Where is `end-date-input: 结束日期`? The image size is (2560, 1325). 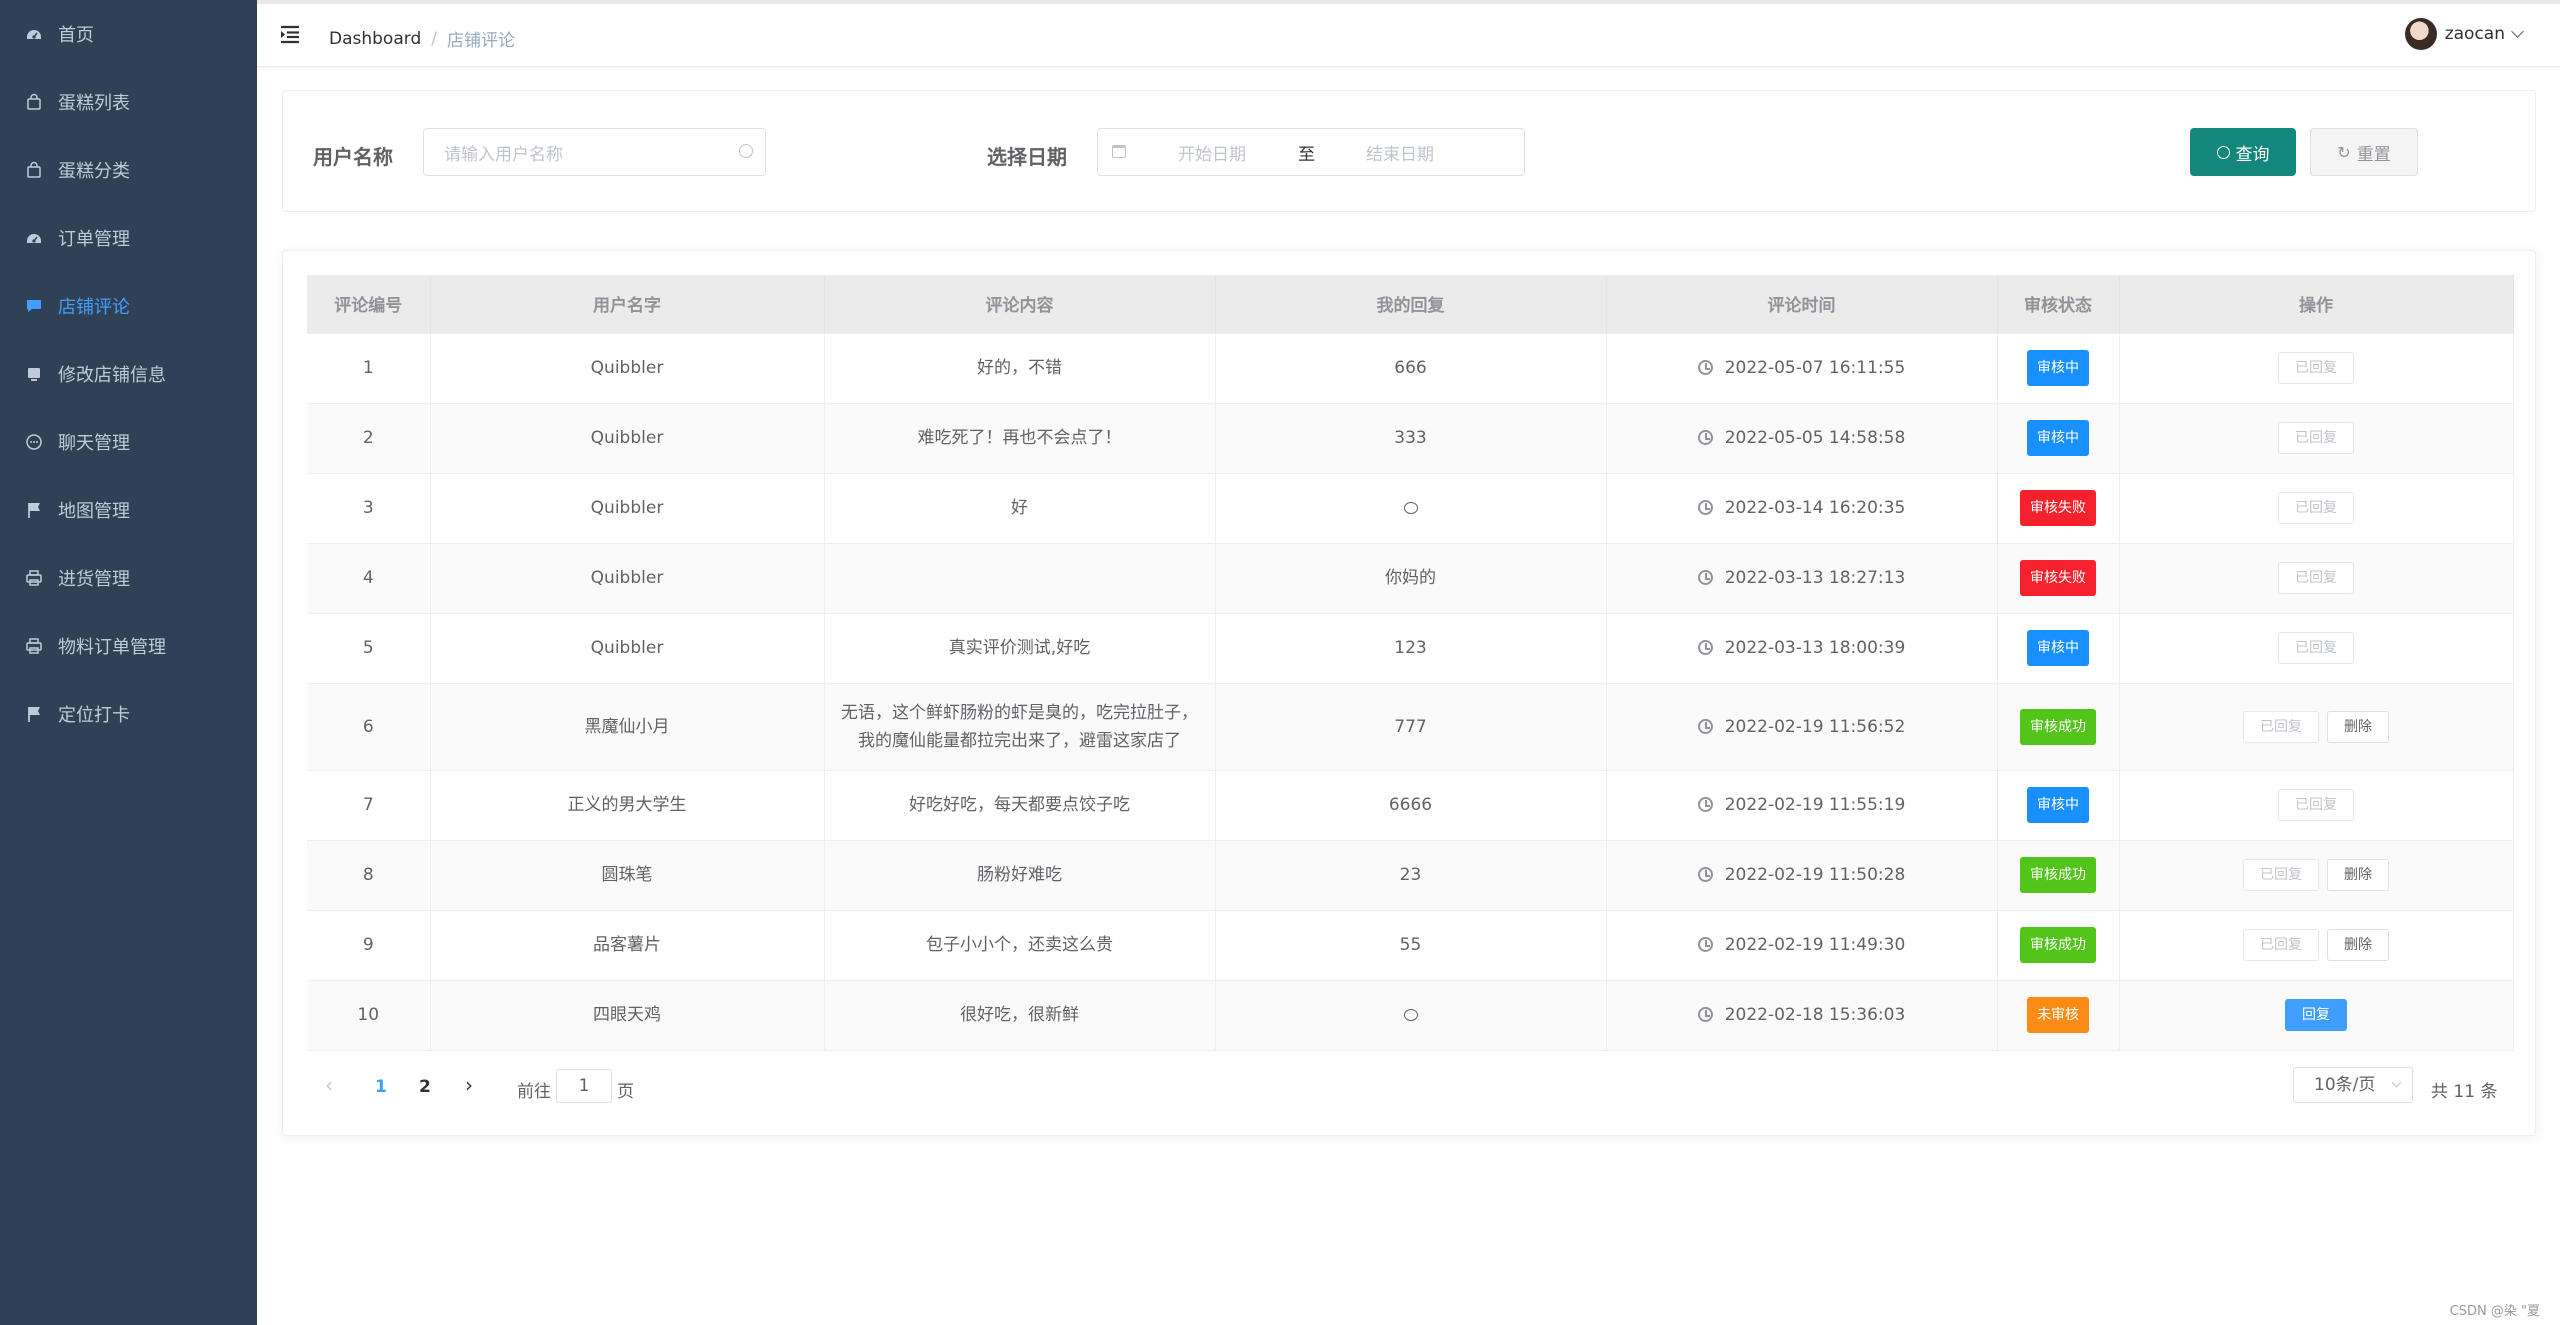
end-date-input: 结束日期 is located at coordinates (1400, 152).